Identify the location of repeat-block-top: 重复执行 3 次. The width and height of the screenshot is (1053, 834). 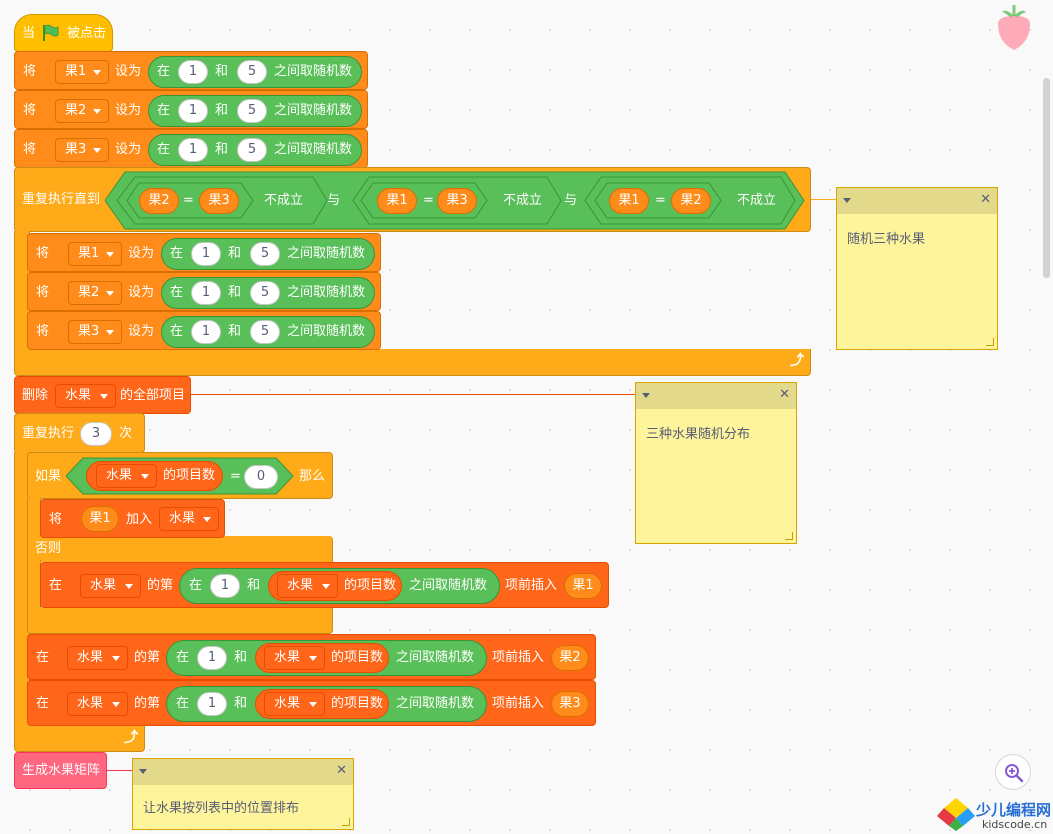
(79, 433).